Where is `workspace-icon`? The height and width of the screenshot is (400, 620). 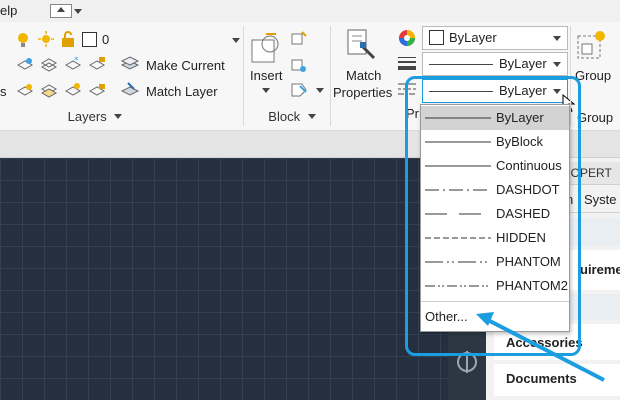 workspace-icon is located at coordinates (61, 11).